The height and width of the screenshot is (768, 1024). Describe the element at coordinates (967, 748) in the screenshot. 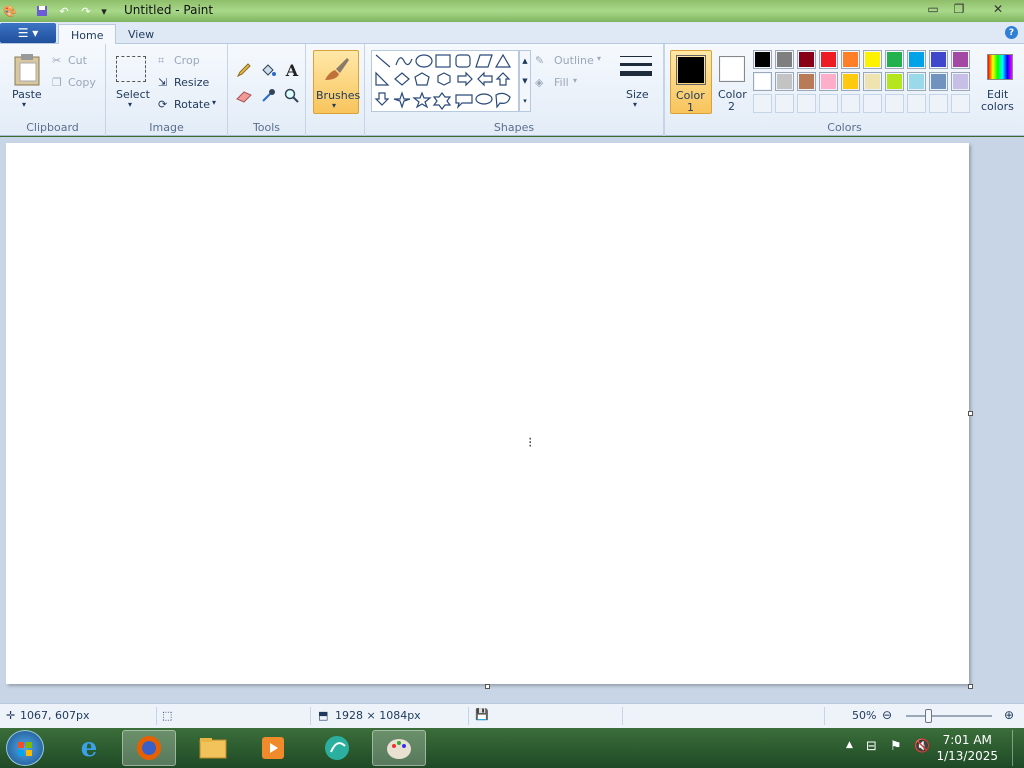

I see `clock: 7:01 AM 1/13/2025` at that location.